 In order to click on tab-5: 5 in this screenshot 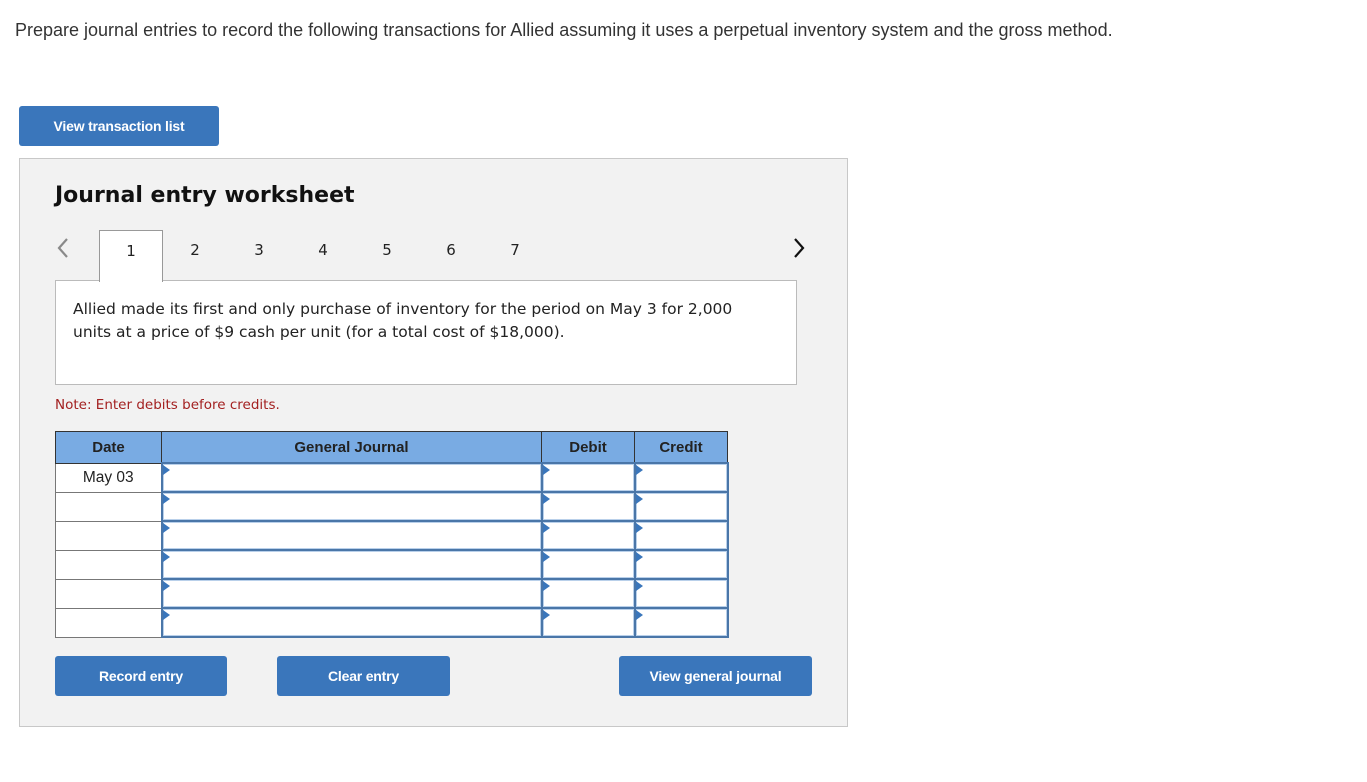, I will do `click(387, 255)`.